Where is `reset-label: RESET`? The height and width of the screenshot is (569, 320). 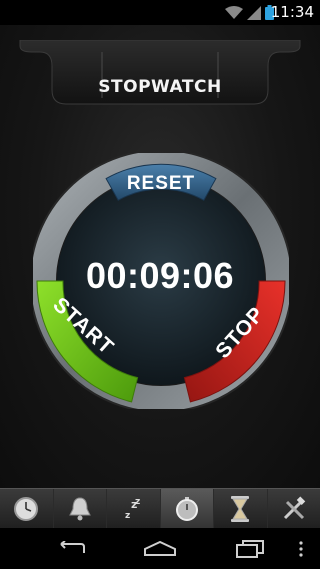 reset-label: RESET is located at coordinates (161, 183).